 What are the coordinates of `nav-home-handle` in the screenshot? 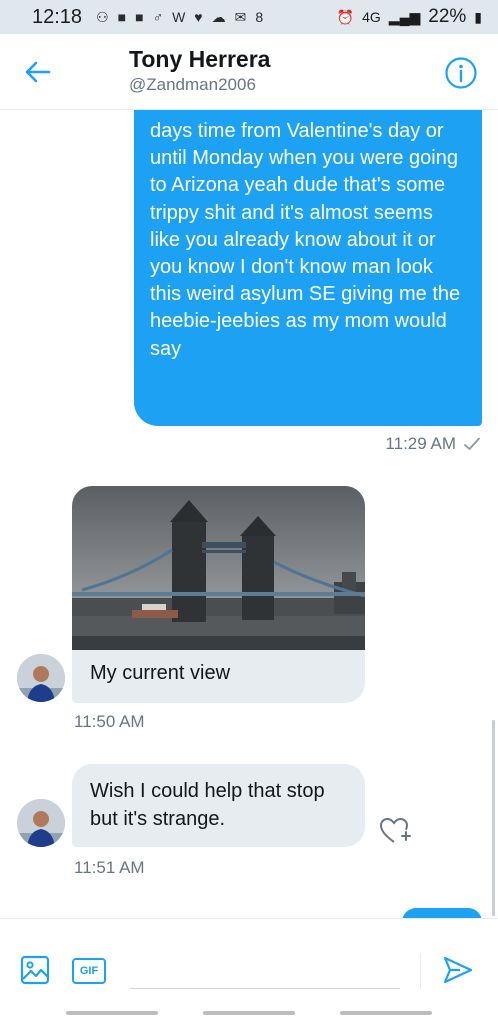 It's located at (249, 1013).